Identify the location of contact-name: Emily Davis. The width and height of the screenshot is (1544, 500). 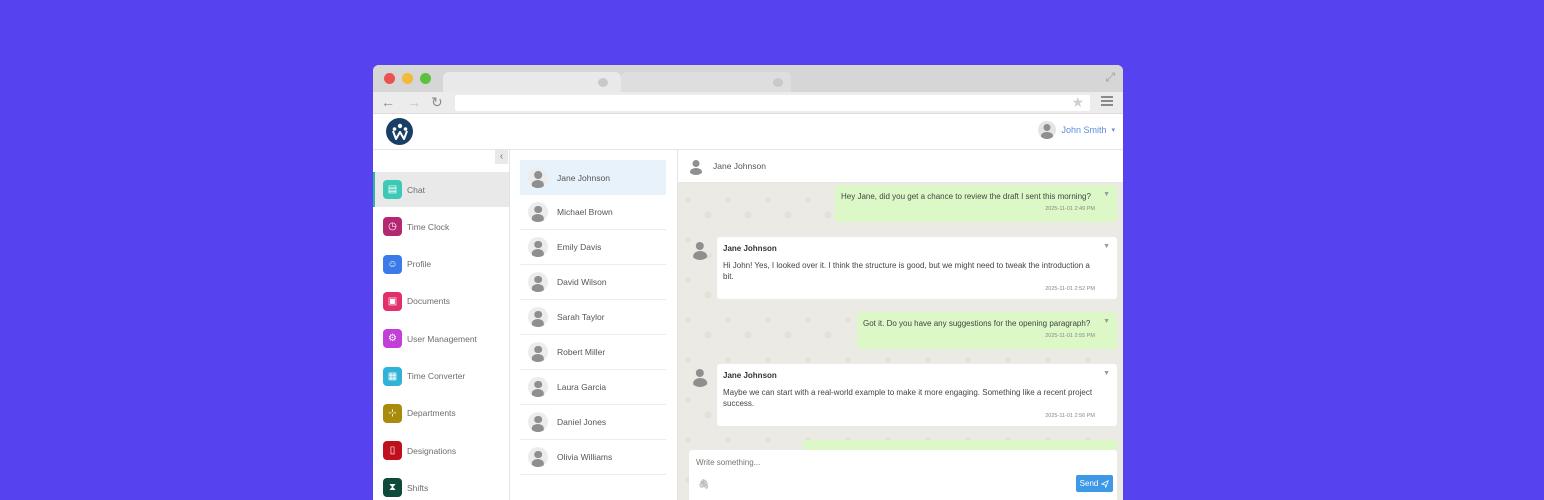
(579, 247).